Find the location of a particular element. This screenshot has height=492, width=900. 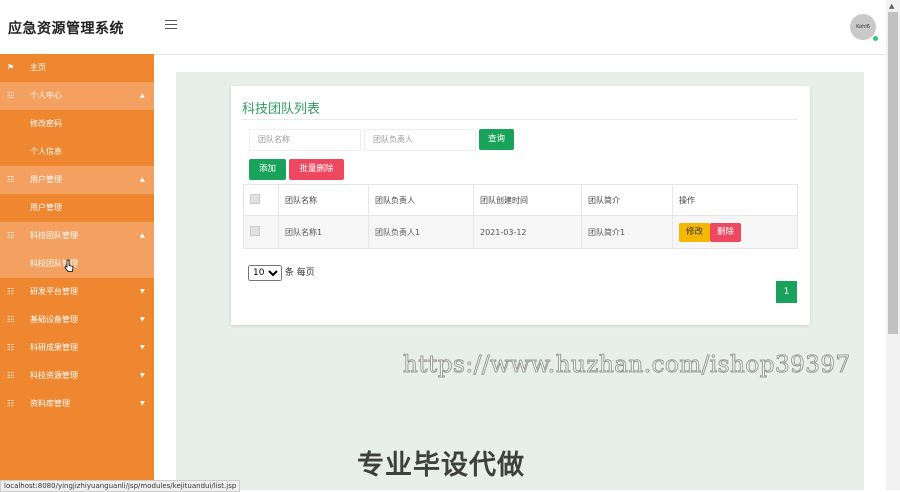

scroll-thumb is located at coordinates (893, 173).